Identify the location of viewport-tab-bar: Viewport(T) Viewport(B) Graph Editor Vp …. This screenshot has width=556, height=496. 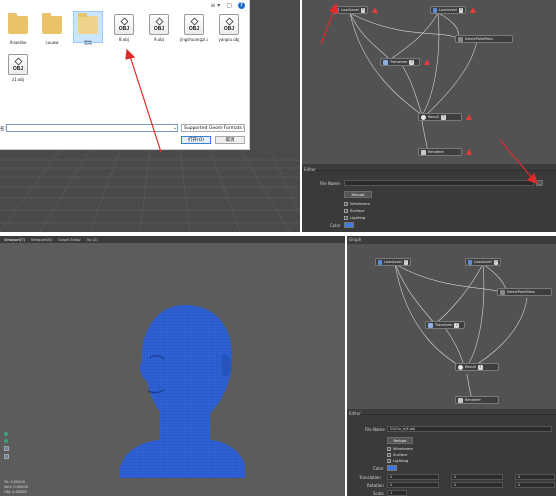
(172, 239).